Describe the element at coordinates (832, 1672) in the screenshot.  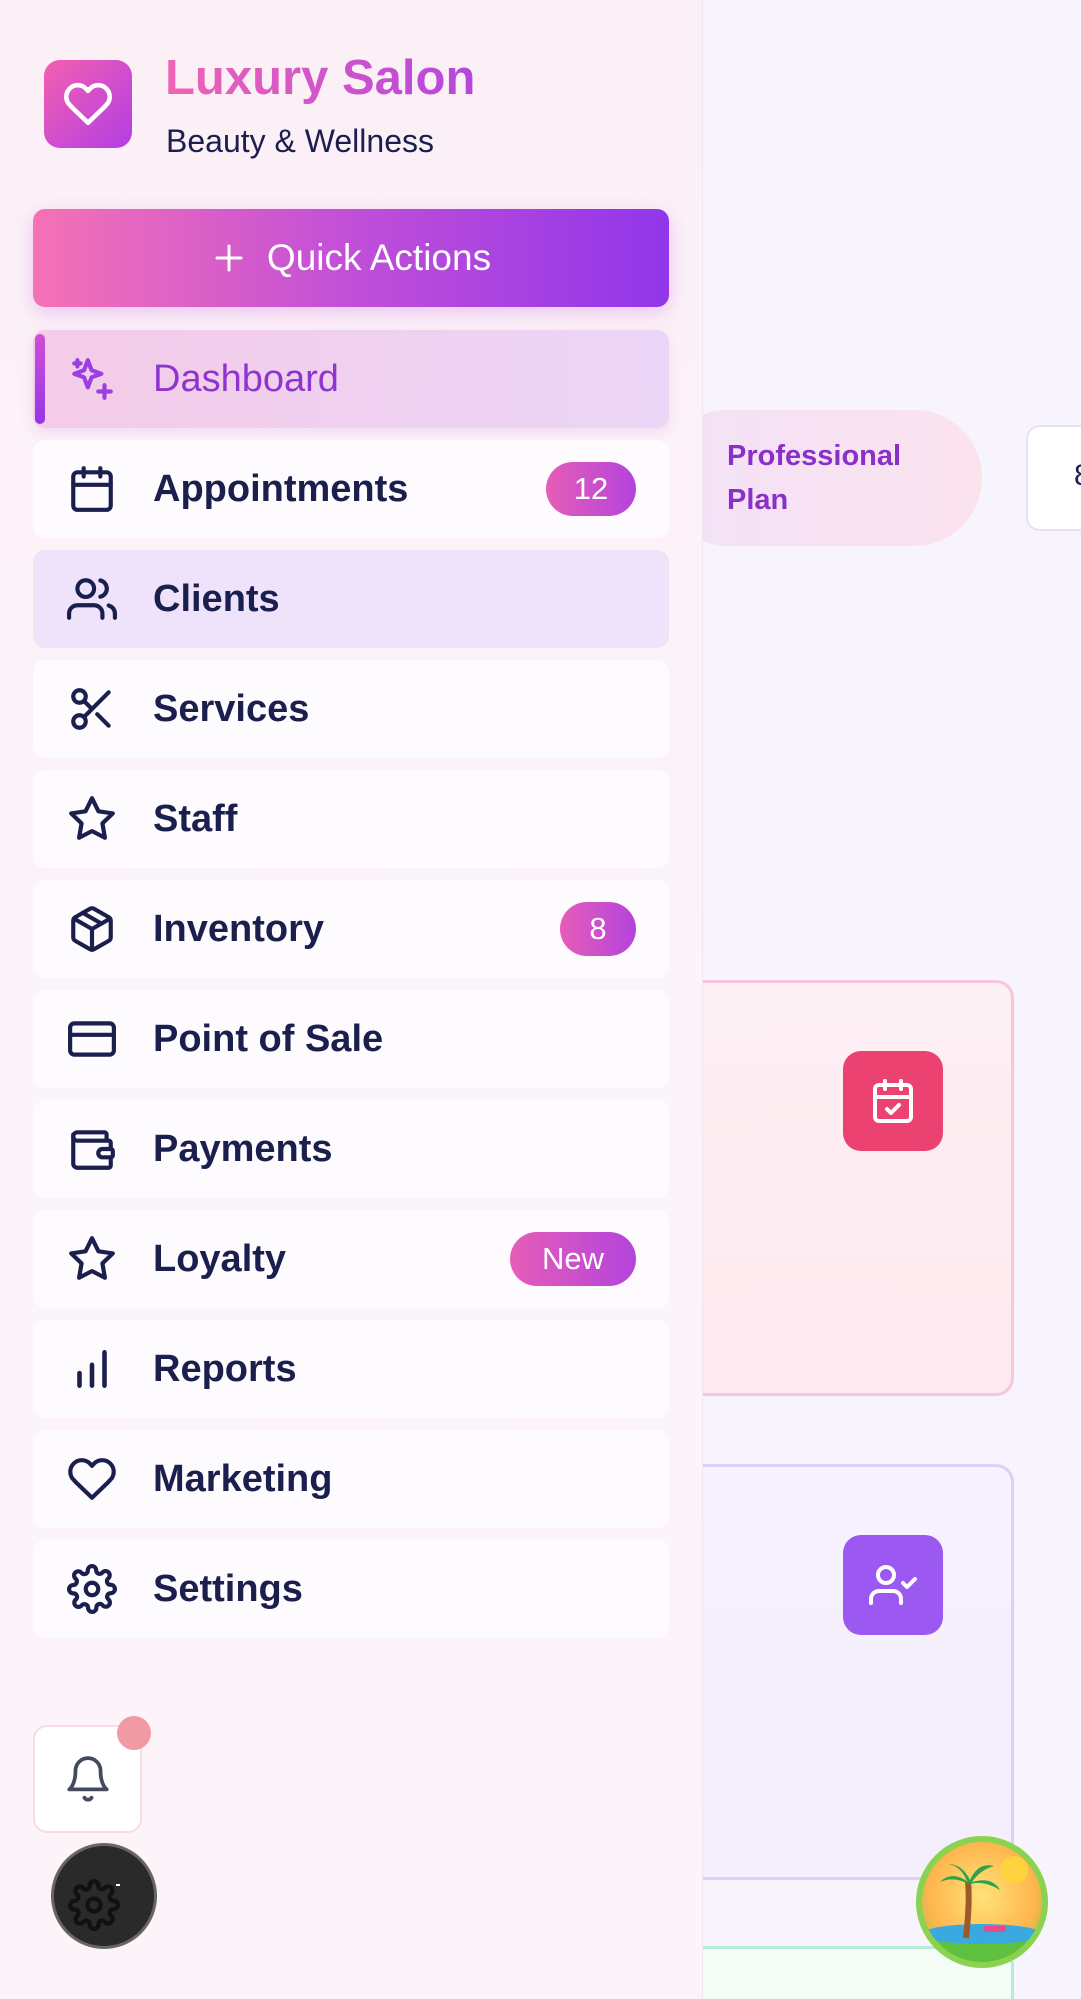
I see `stat-card-clients` at that location.